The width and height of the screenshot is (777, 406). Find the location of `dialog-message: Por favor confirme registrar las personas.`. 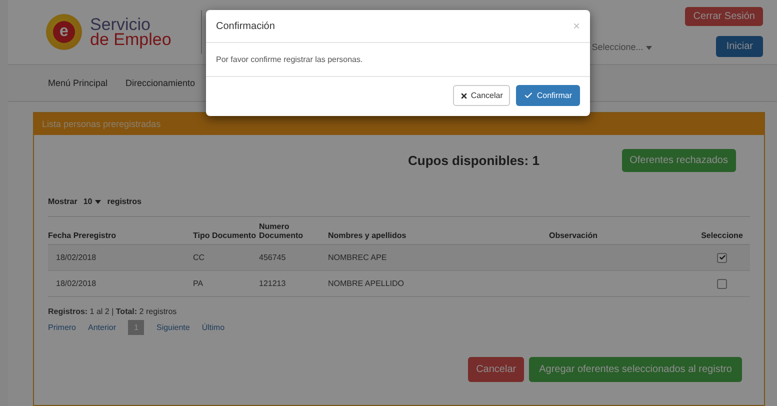

dialog-message: Por favor confirme registrar las personas. is located at coordinates (289, 59).